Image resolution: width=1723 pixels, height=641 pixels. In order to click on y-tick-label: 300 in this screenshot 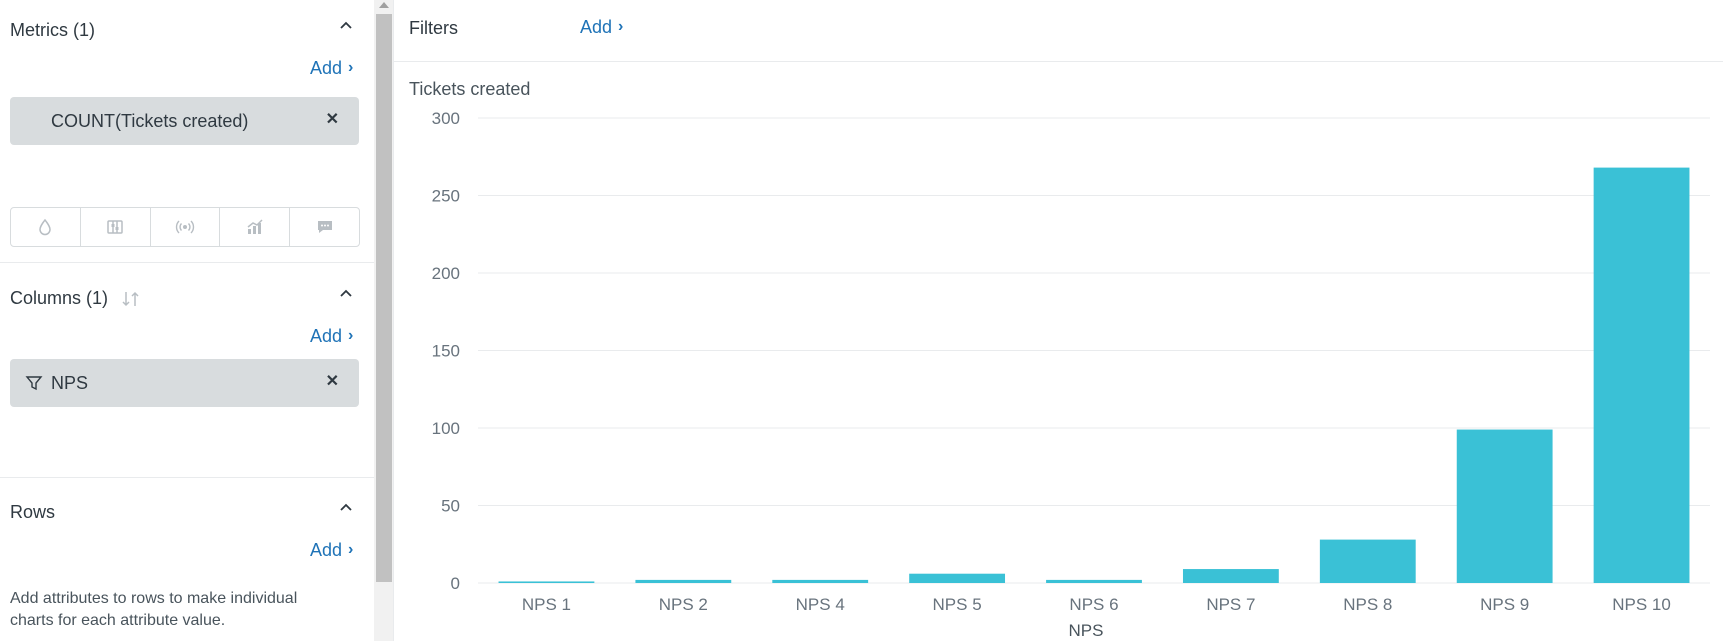, I will do `click(446, 118)`.